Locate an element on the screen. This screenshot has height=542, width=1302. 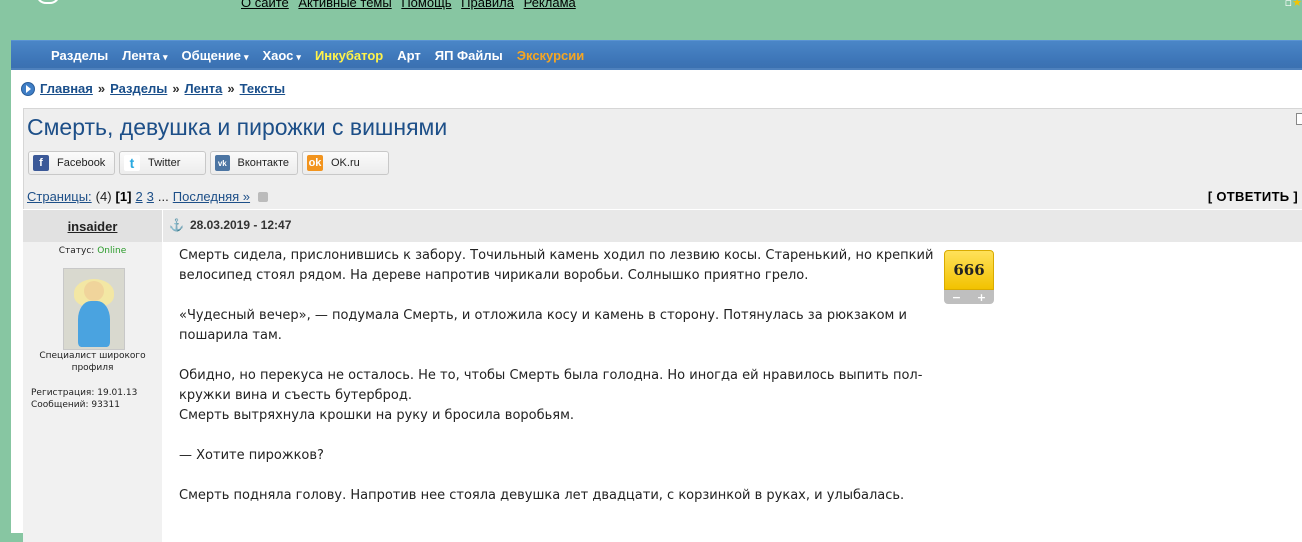
nav-item-3: Хаос ▾ is located at coordinates (282, 55).